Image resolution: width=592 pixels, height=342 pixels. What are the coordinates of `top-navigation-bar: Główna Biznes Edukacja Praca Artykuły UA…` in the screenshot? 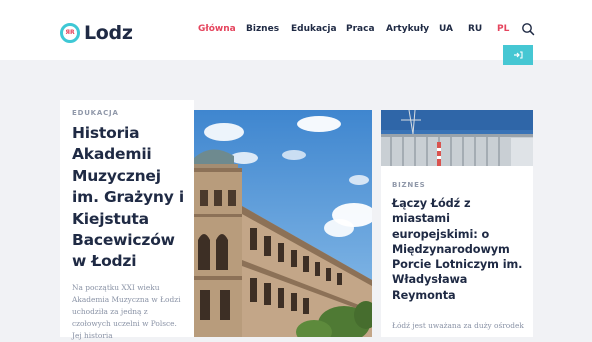 It's located at (372, 32).